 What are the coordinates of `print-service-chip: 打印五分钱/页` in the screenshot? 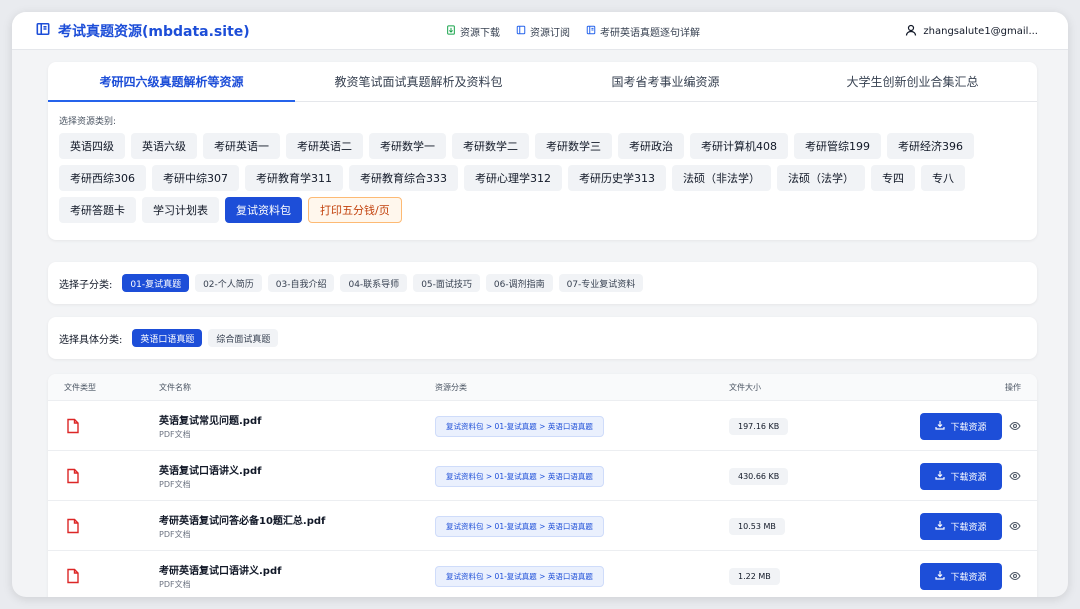 It's located at (355, 210).